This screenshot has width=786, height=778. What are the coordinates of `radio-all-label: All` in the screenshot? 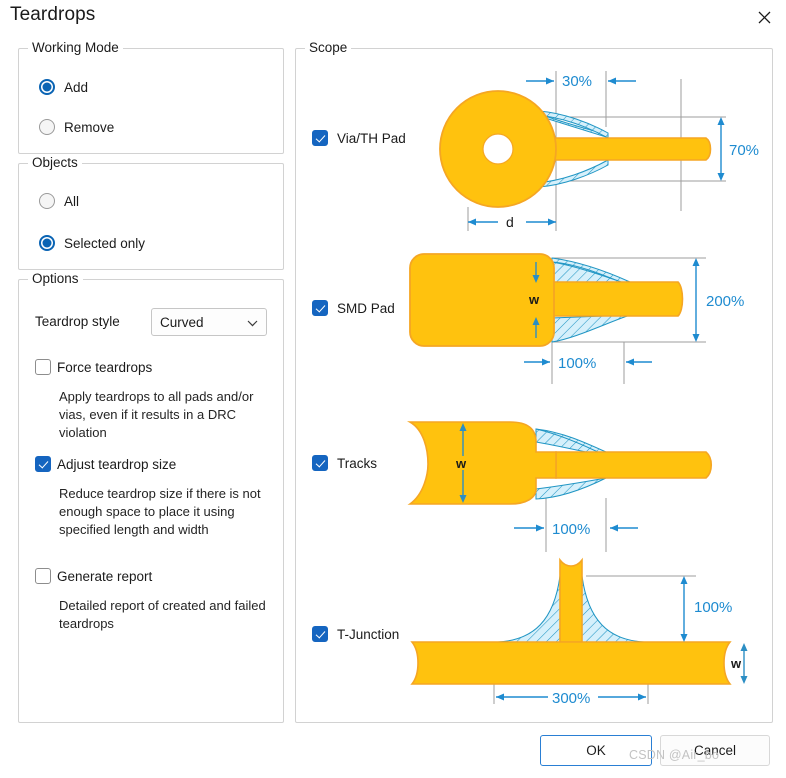 It's located at (72, 201).